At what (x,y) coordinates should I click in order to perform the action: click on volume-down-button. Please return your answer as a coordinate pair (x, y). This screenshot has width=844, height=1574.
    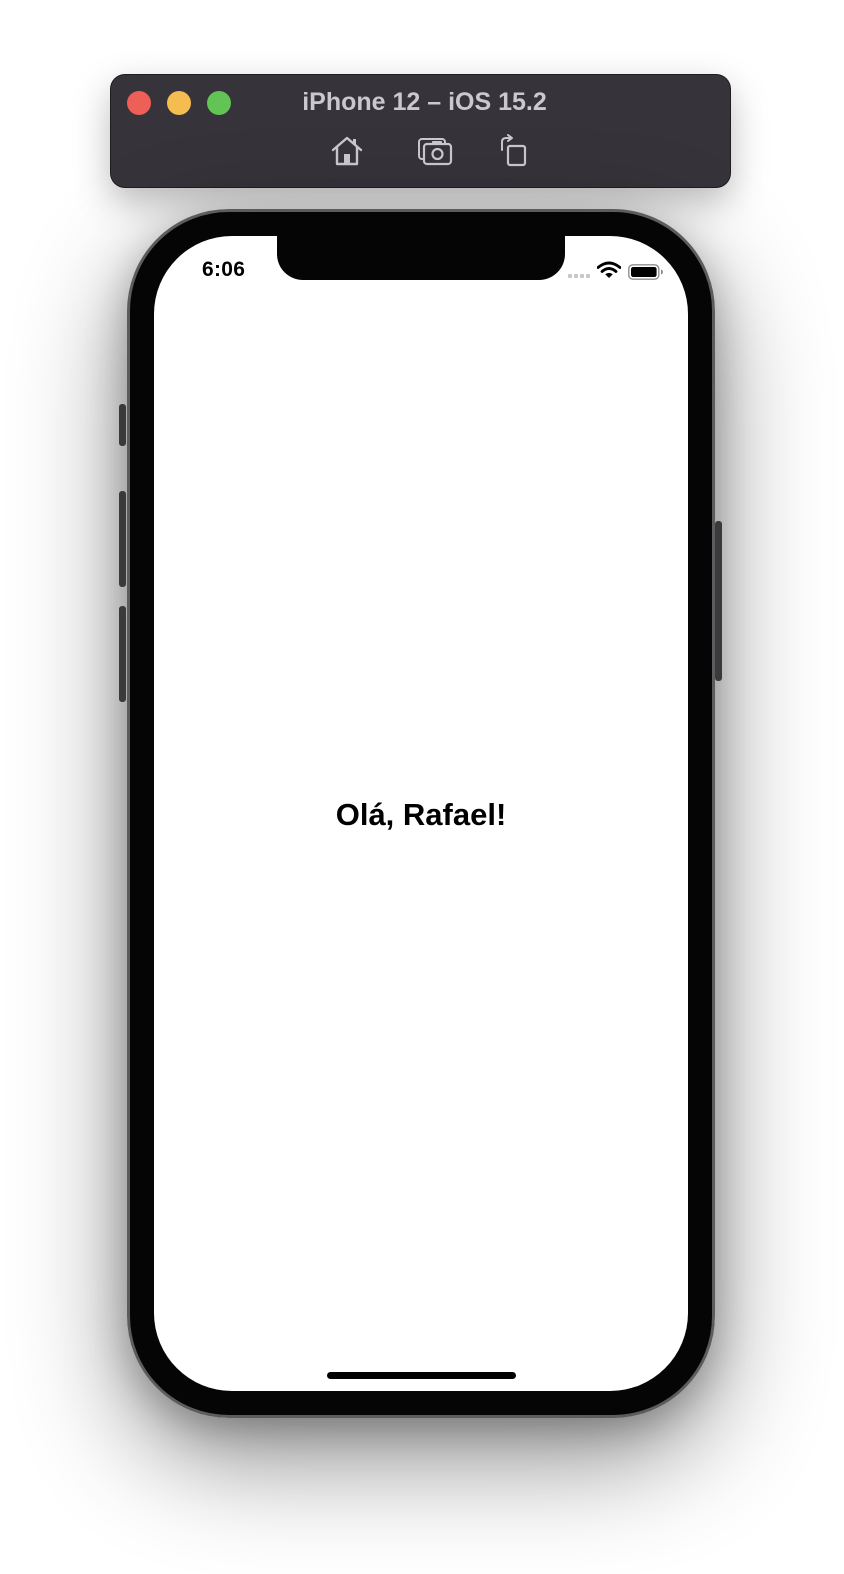
    Looking at the image, I should click on (122, 654).